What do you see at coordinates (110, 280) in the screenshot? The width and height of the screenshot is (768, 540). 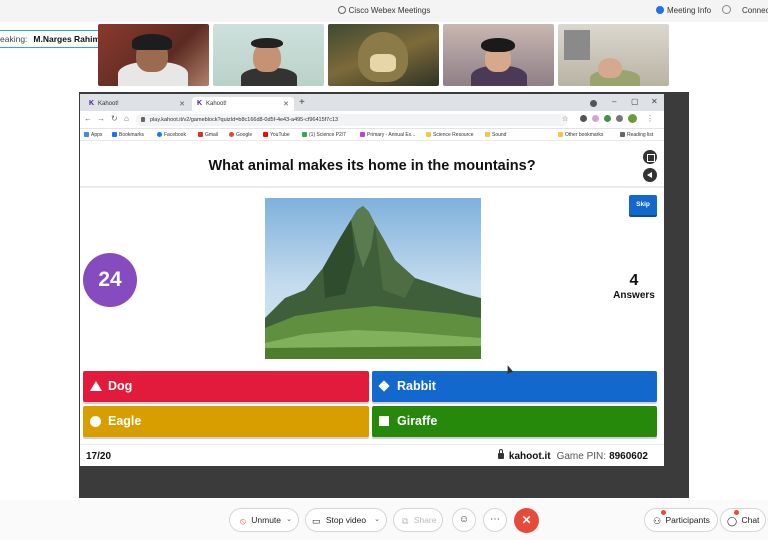 I see `countdown-timer: 24` at bounding box center [110, 280].